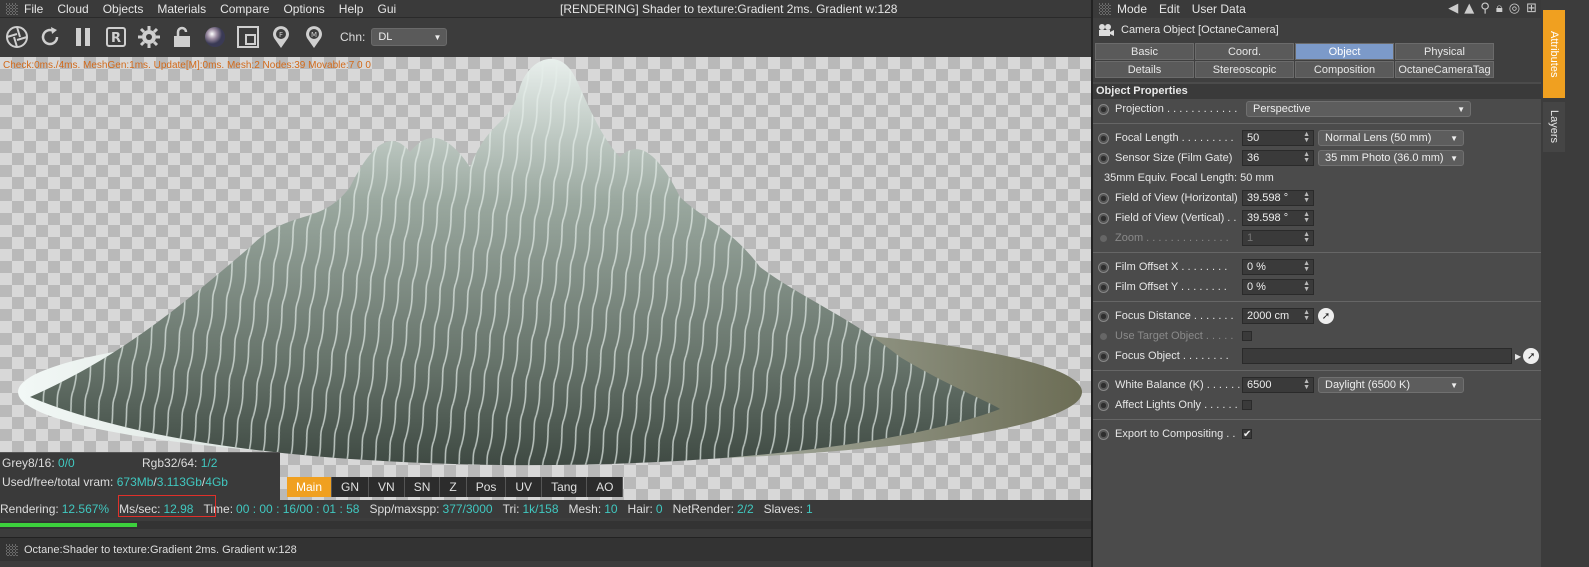 Image resolution: width=1589 pixels, height=567 pixels. What do you see at coordinates (545, 37) in the screenshot?
I see `viewer-toolbar: R F M Chn: DL ▼` at bounding box center [545, 37].